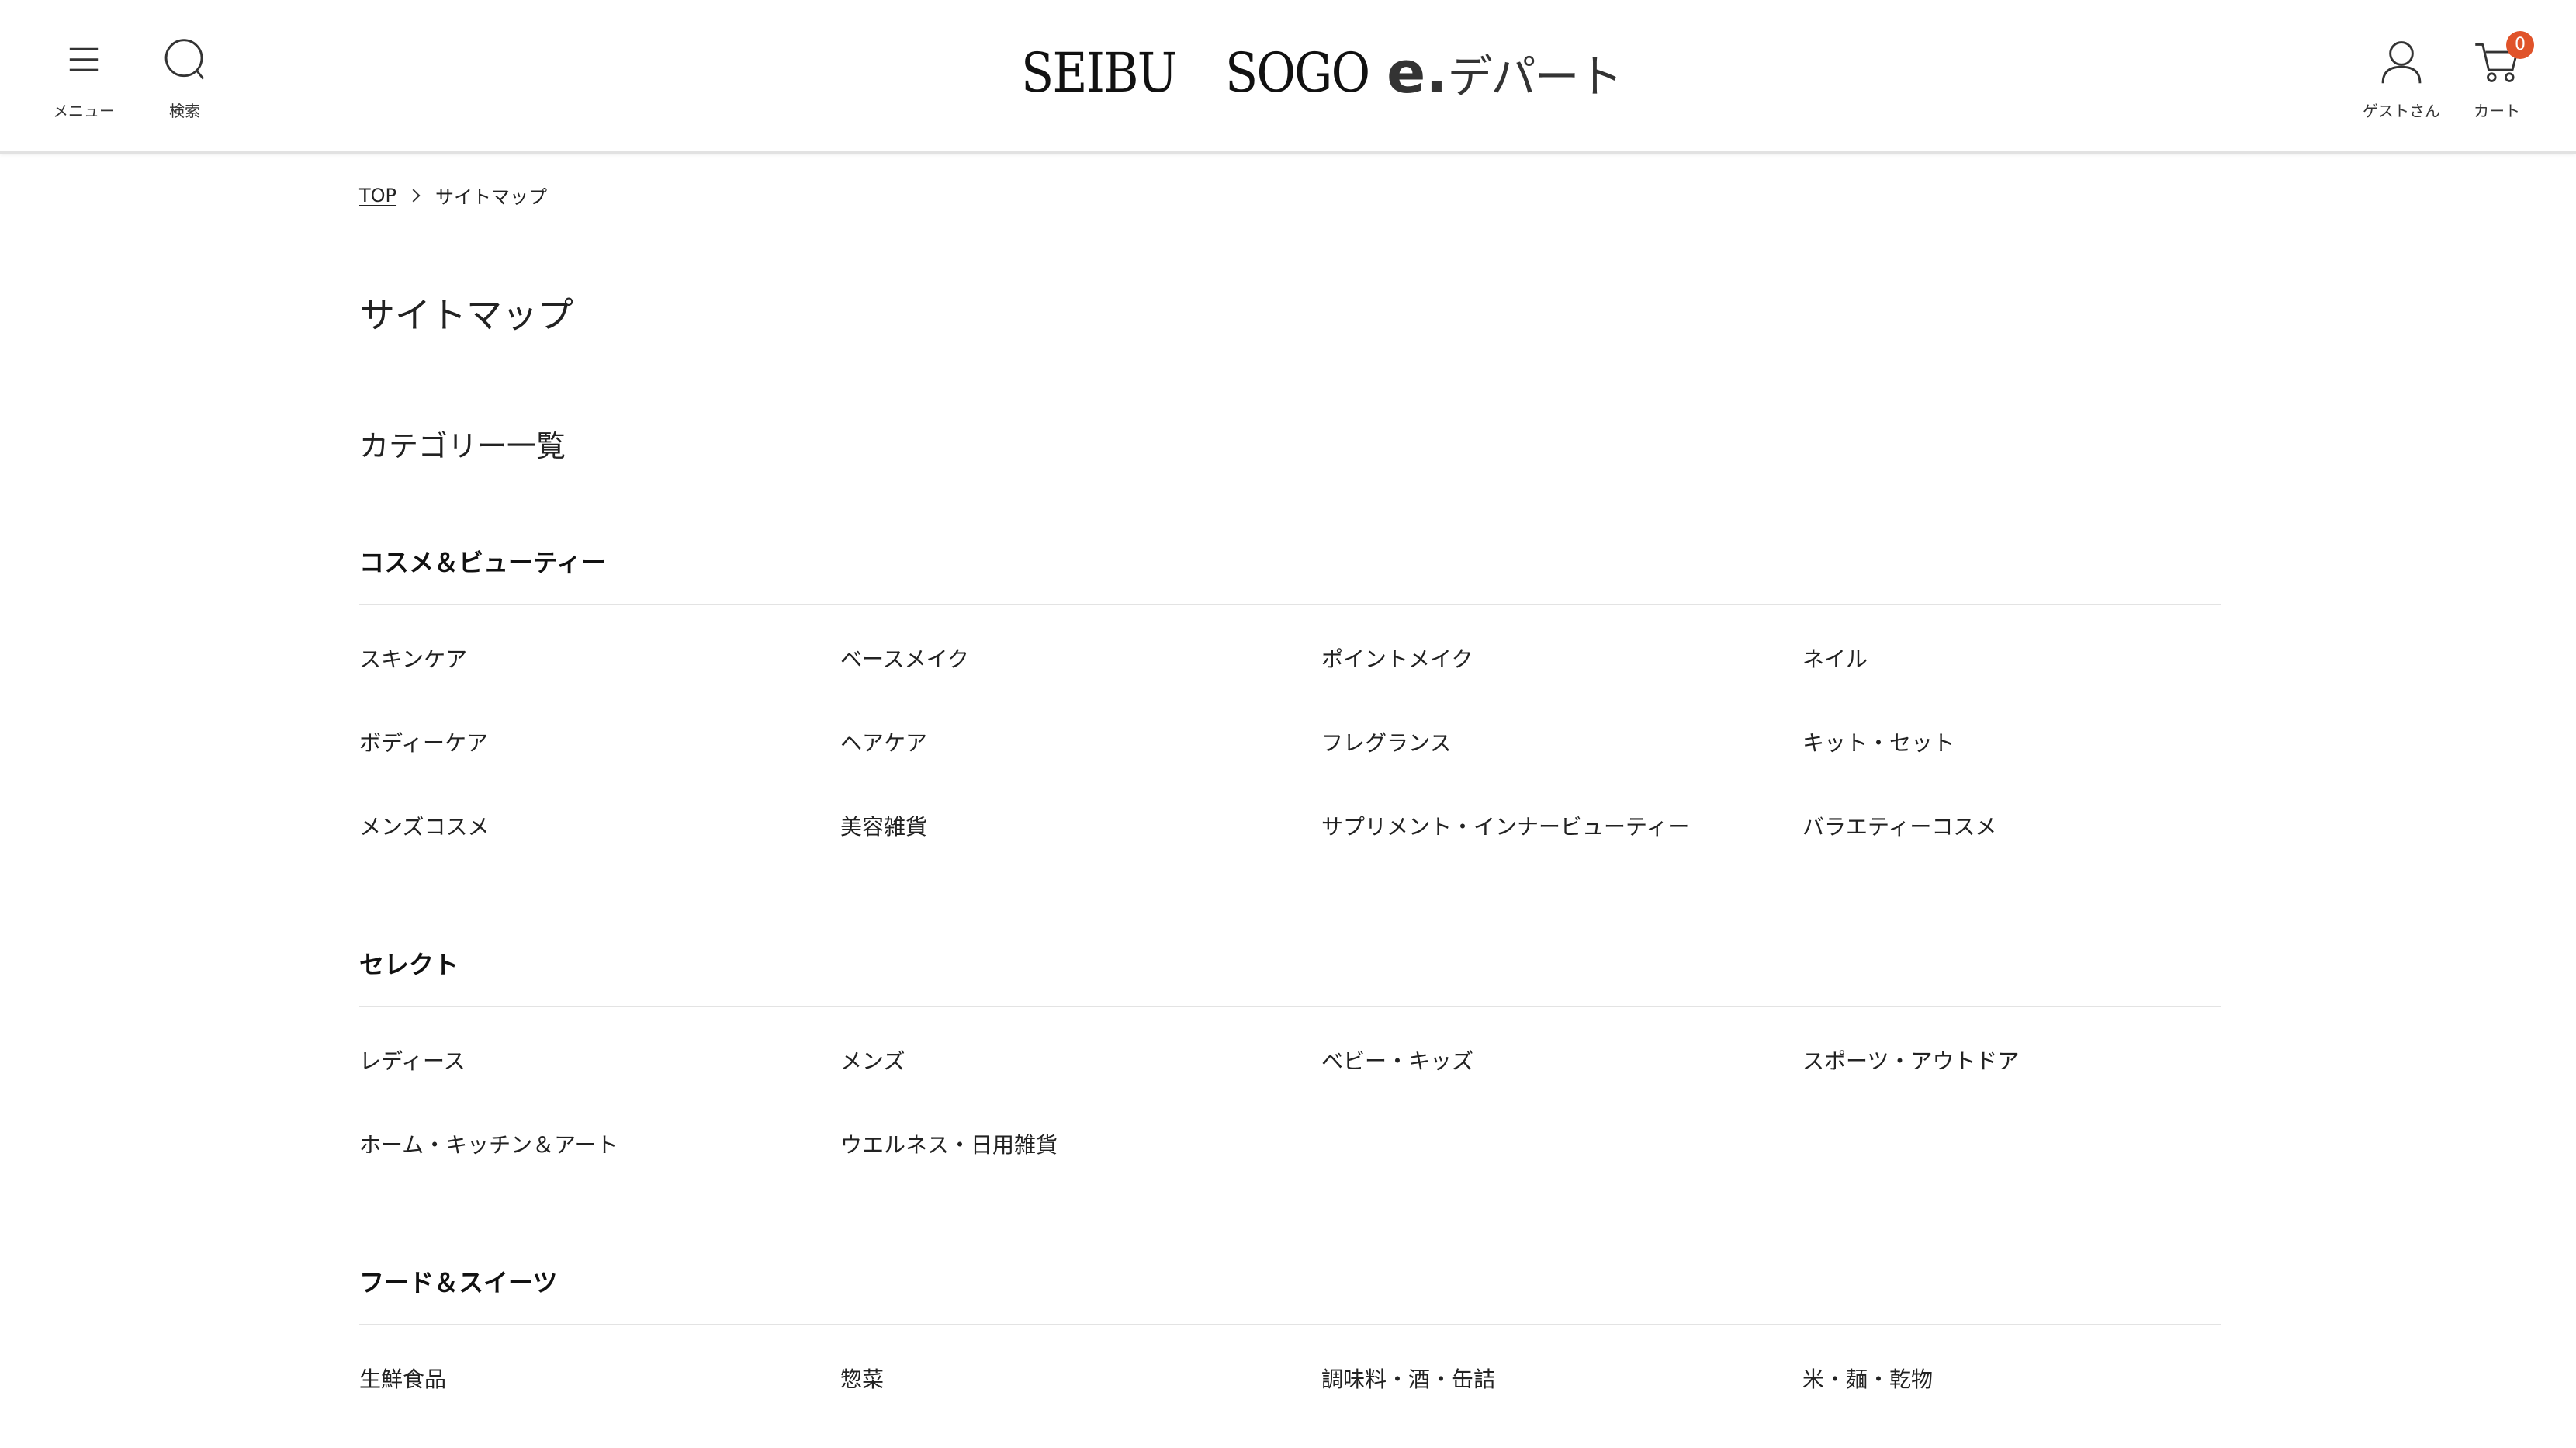 The image size is (2576, 1448). I want to click on site-logo: SEIBU SOGO e. デパート, so click(1321, 73).